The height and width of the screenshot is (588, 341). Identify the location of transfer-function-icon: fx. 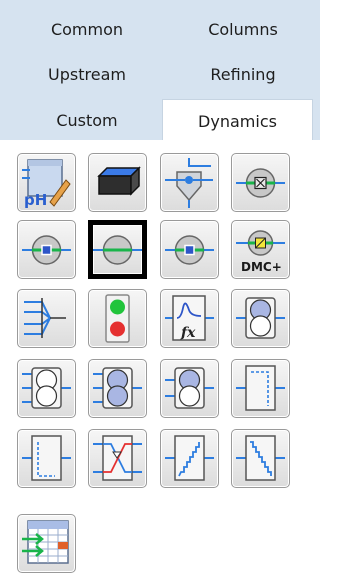
(189, 318).